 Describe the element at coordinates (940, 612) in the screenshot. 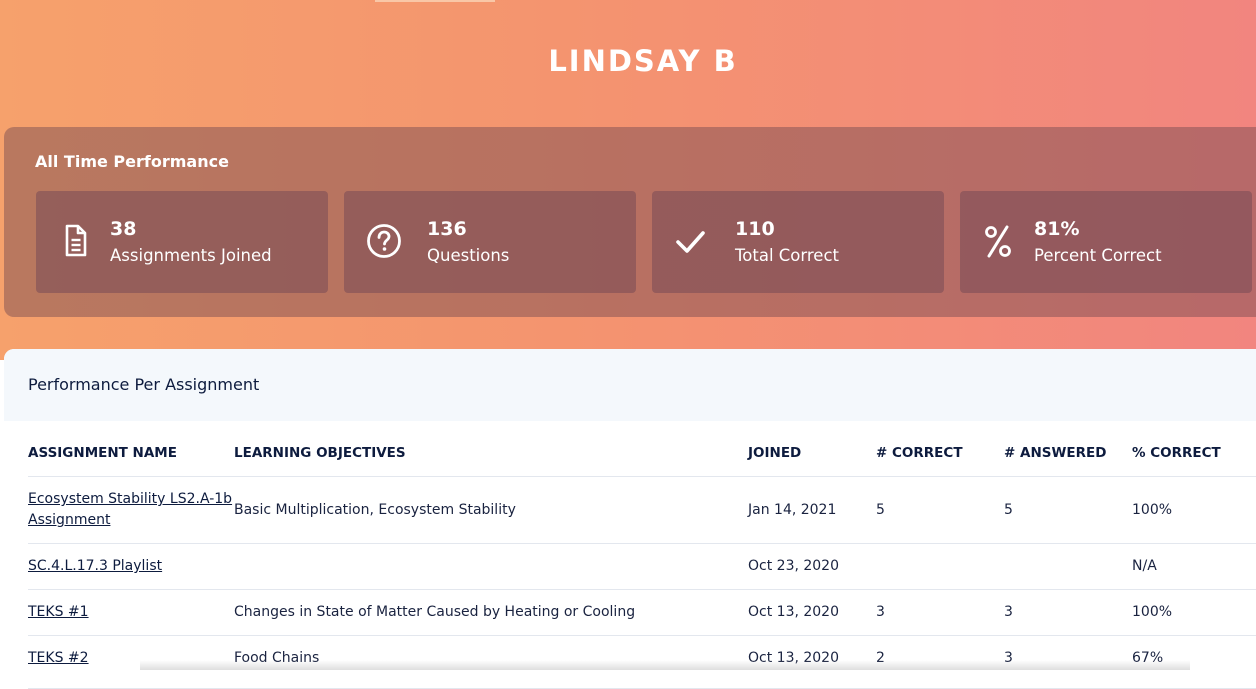

I see `correct-cell: 3` at that location.